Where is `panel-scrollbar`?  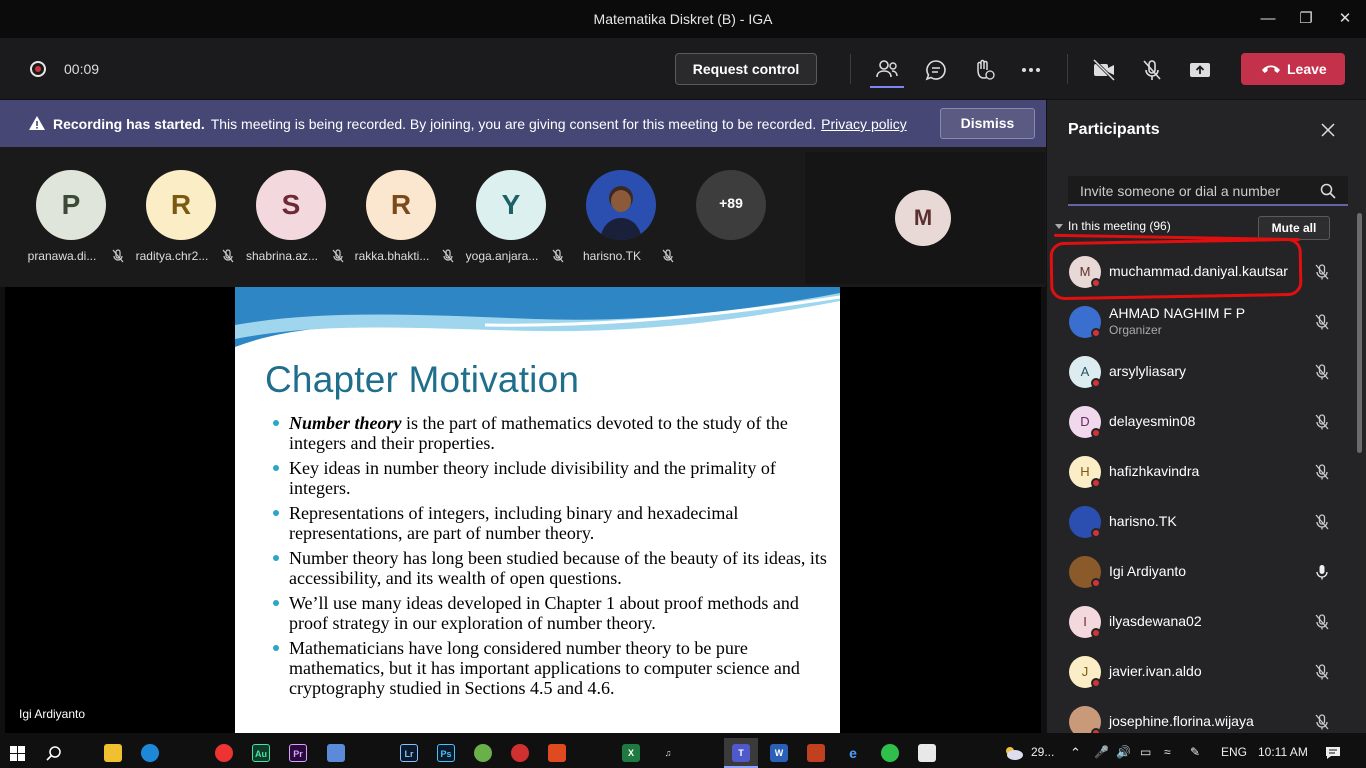 panel-scrollbar is located at coordinates (1359, 333).